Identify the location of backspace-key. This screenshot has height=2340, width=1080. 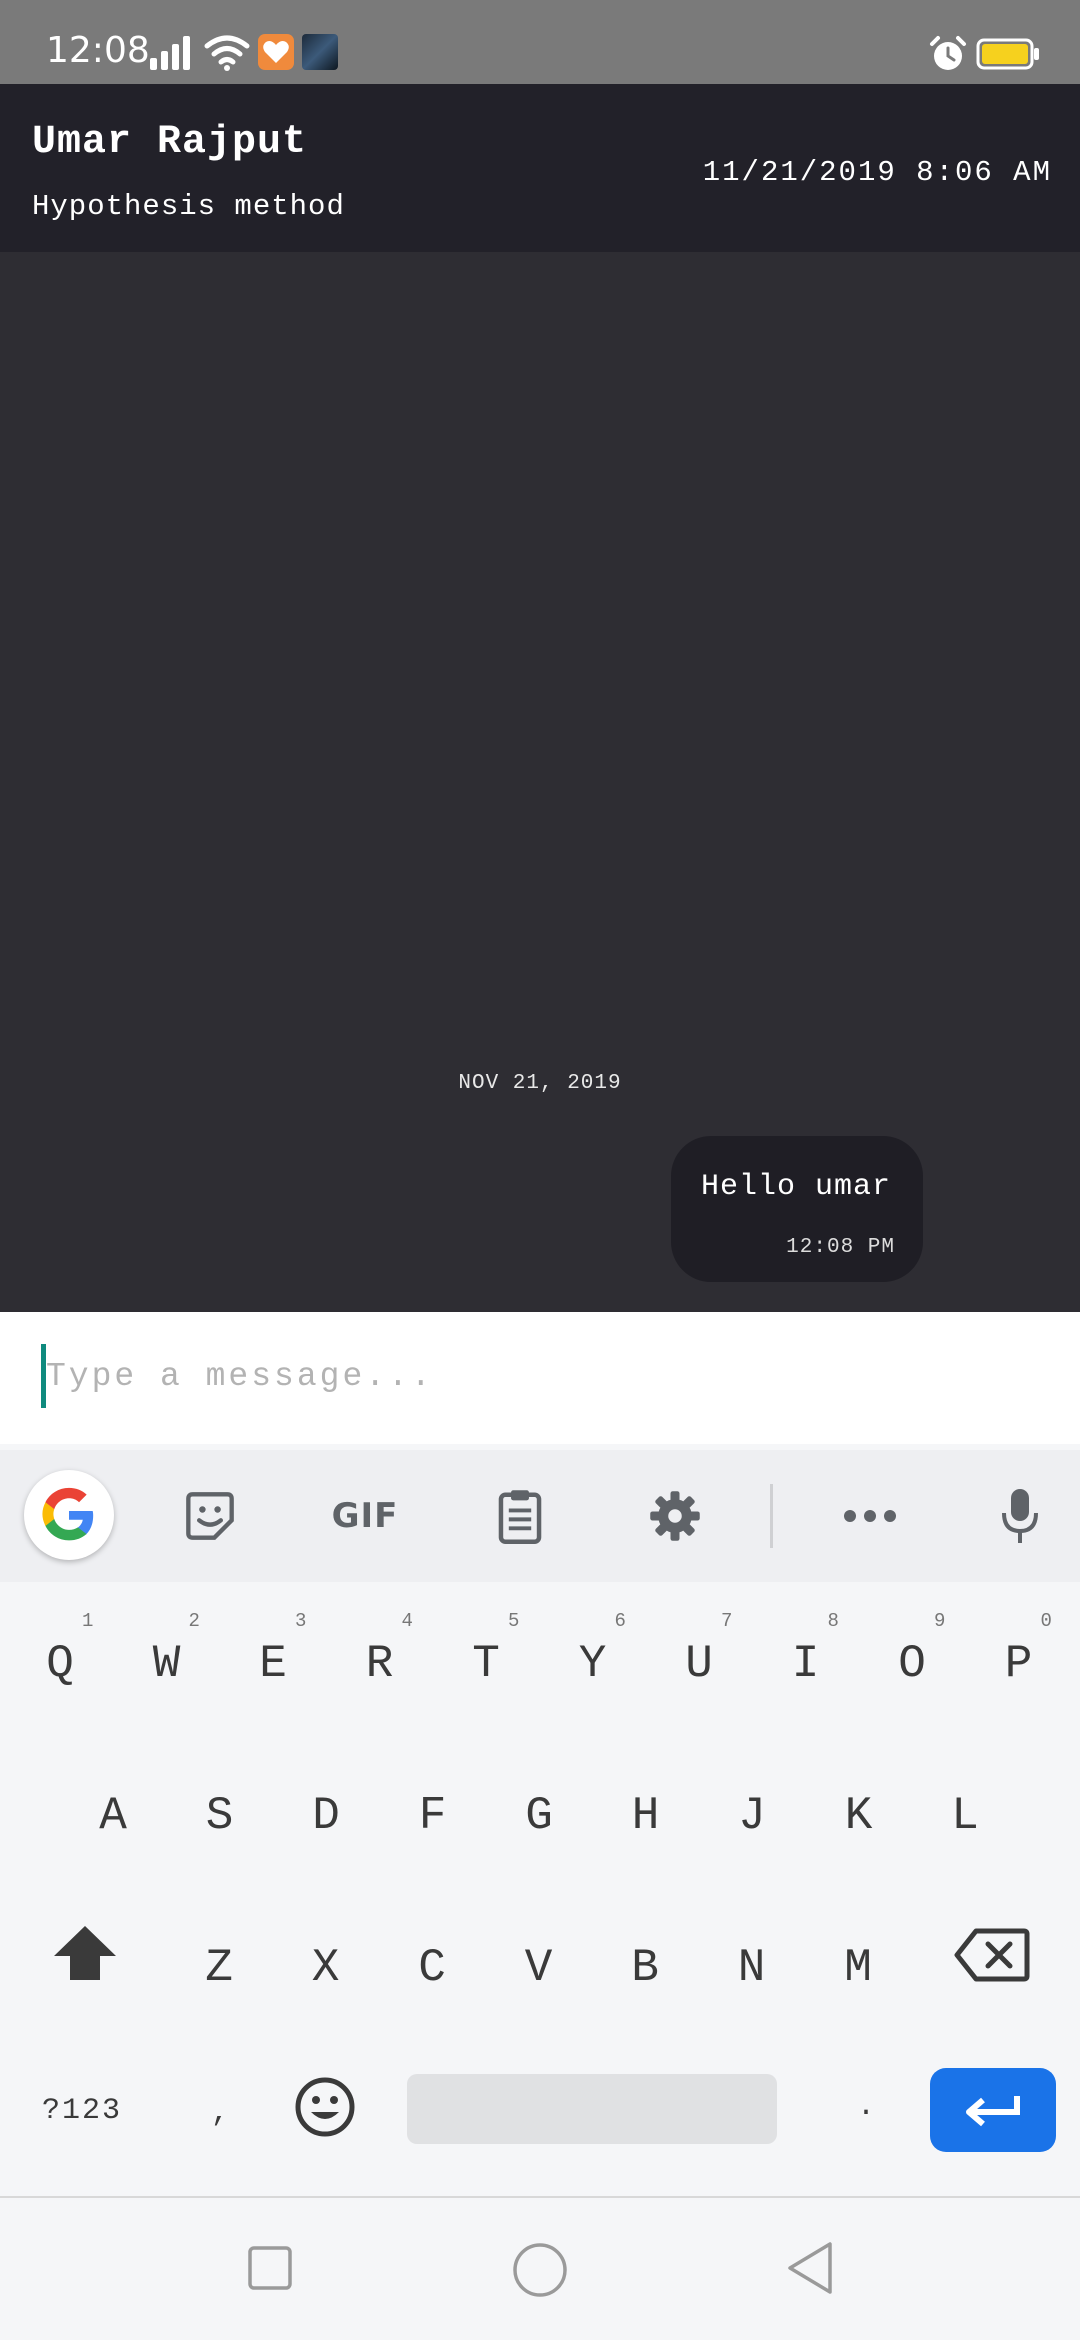
(992, 1957).